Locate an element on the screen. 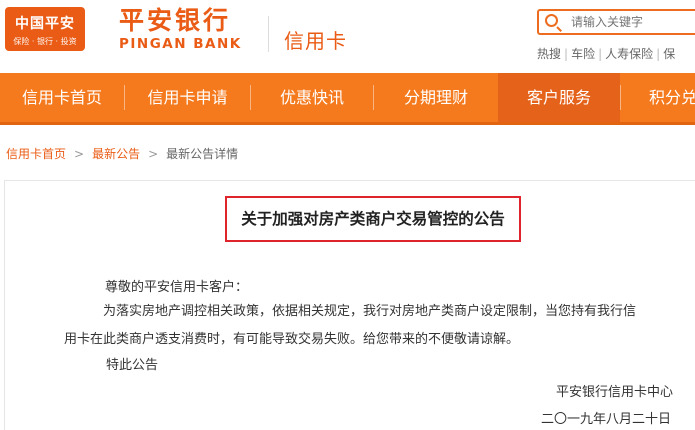 Image resolution: width=695 pixels, height=430 pixels. nav-item-card-apply: 信用卡申请 is located at coordinates (187, 97).